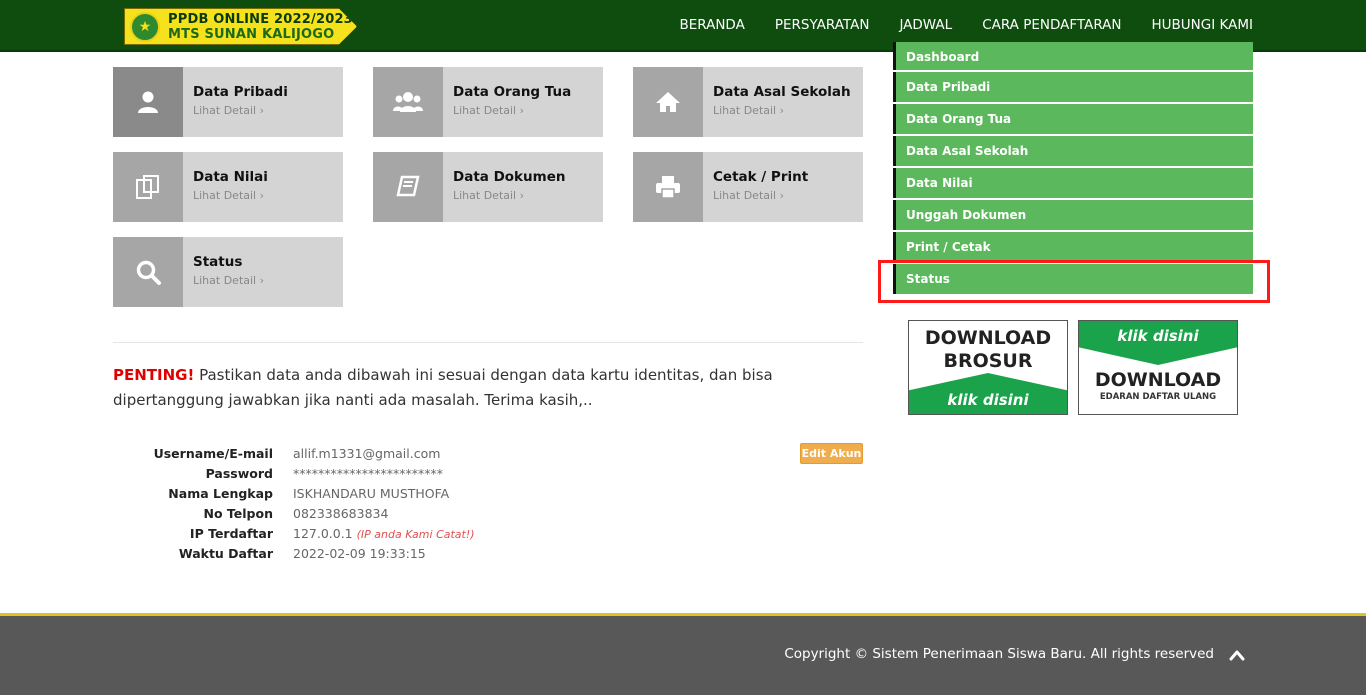 This screenshot has height=695, width=1366. I want to click on tile-title: Status, so click(218, 262).